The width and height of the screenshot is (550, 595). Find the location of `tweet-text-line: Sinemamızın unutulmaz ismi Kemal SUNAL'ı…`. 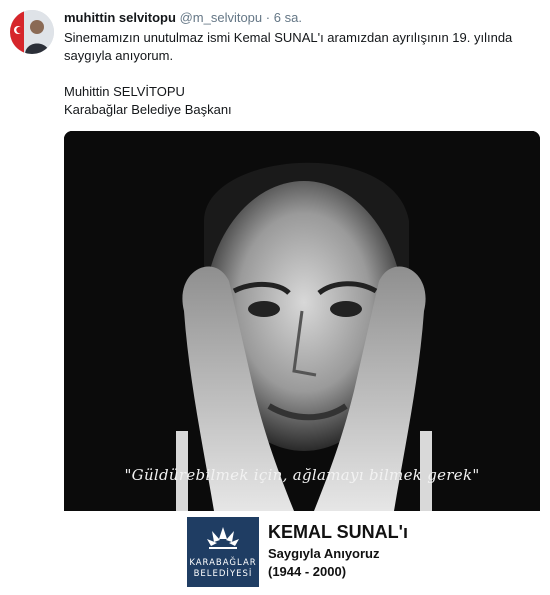

tweet-text-line: Sinemamızın unutulmaz ismi Kemal SUNAL'ı… is located at coordinates (288, 37).